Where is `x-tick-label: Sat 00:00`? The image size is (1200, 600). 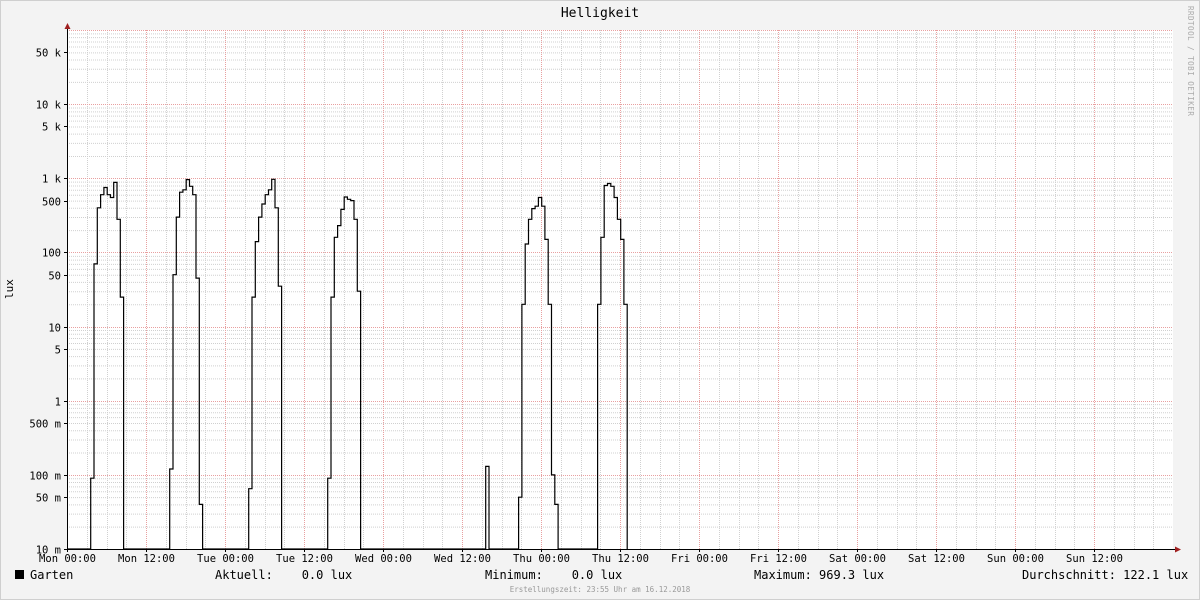
x-tick-label: Sat 00:00 is located at coordinates (857, 559).